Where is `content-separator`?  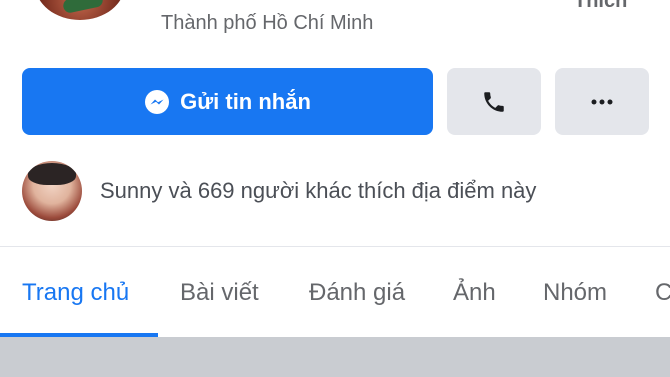
content-separator is located at coordinates (335, 357).